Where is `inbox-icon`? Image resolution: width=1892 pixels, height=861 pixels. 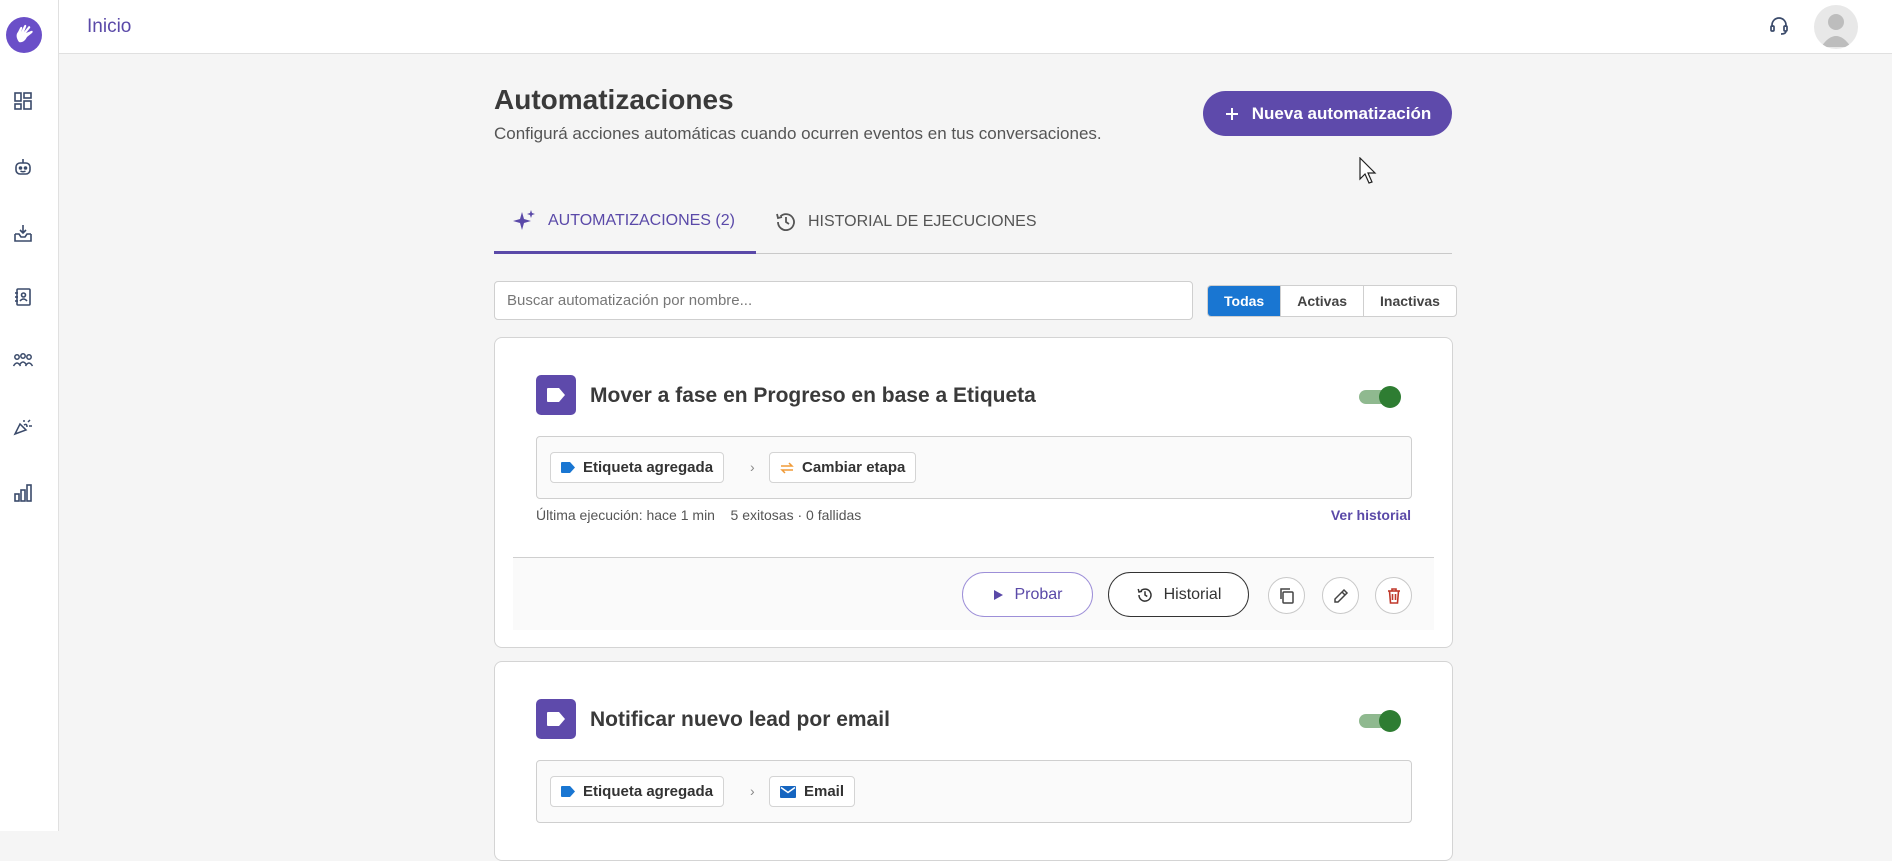 inbox-icon is located at coordinates (23, 233).